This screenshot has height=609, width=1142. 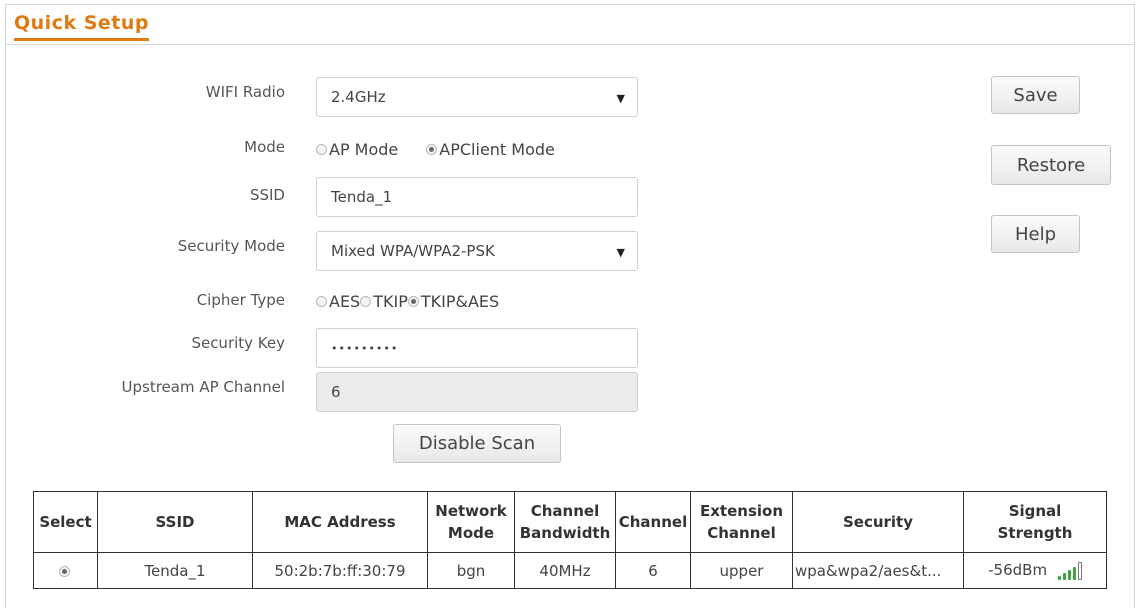 I want to click on row-signal-cell: -56dBm, so click(x=1035, y=570).